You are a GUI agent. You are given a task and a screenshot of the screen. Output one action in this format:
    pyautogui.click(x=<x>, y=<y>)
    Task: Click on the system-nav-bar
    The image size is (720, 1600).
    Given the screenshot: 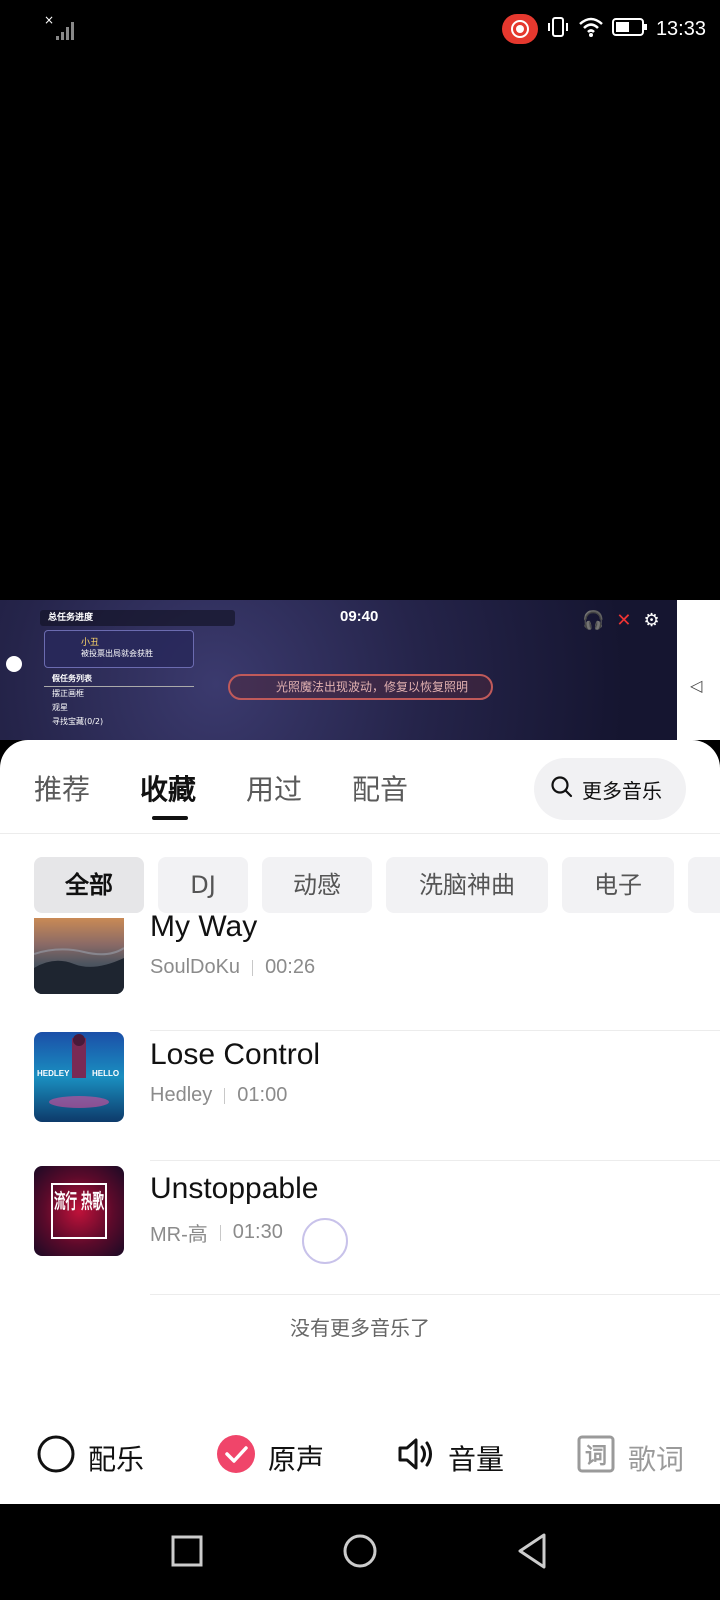 What is the action you would take?
    pyautogui.click(x=360, y=1552)
    